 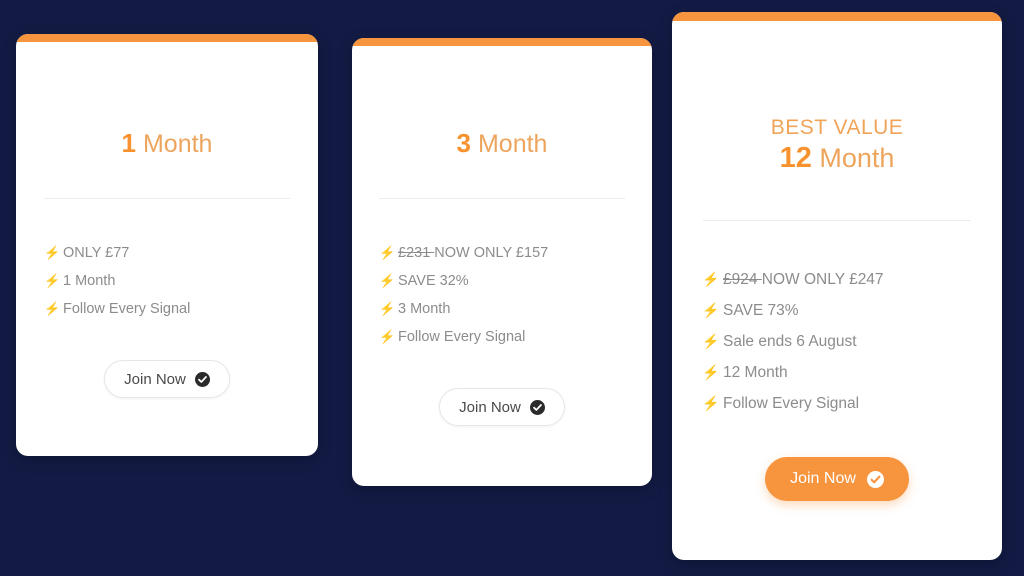 I want to click on feature-item: ⚡ 3 Month, so click(x=502, y=309).